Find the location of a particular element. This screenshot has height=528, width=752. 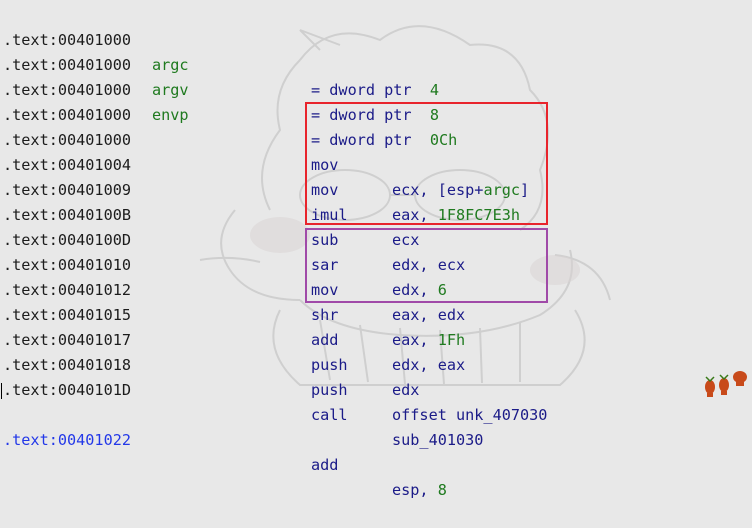

offset-value: 0Ch is located at coordinates (443, 140).